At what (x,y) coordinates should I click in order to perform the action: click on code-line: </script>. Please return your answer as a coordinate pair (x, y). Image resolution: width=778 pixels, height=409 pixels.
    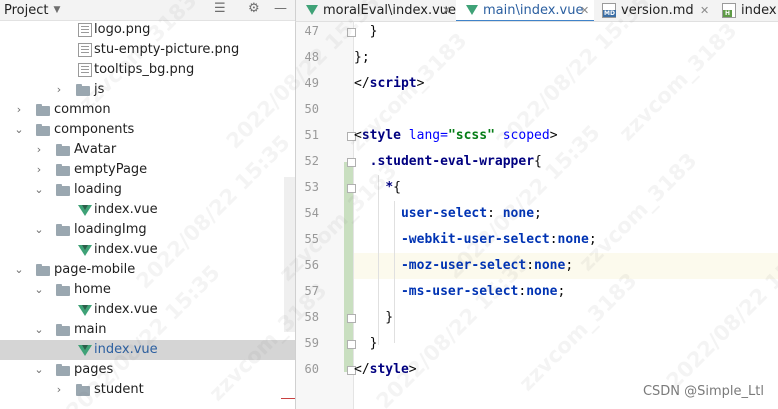
    Looking at the image, I should click on (566, 84).